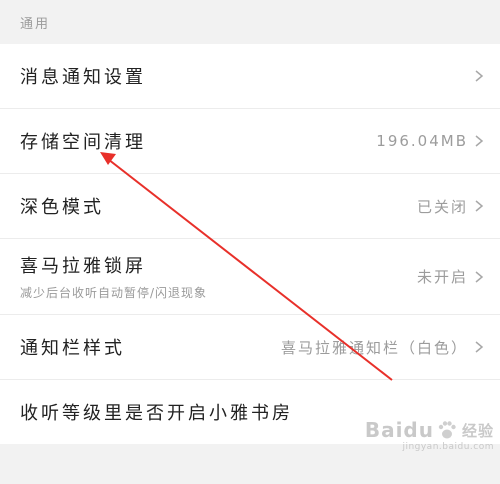 This screenshot has width=500, height=484. Describe the element at coordinates (442, 277) in the screenshot. I see `lock-screen-status: 未开启` at that location.